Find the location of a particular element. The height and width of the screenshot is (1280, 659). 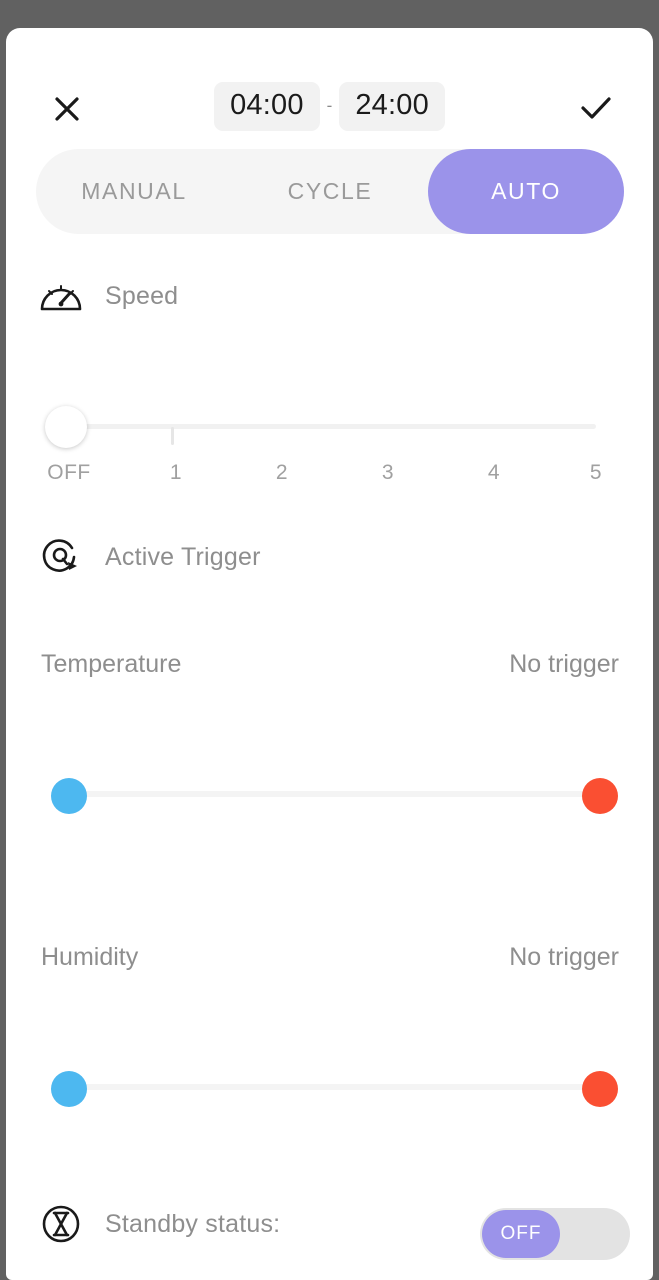

speed-tick-off: OFF is located at coordinates (69, 472).